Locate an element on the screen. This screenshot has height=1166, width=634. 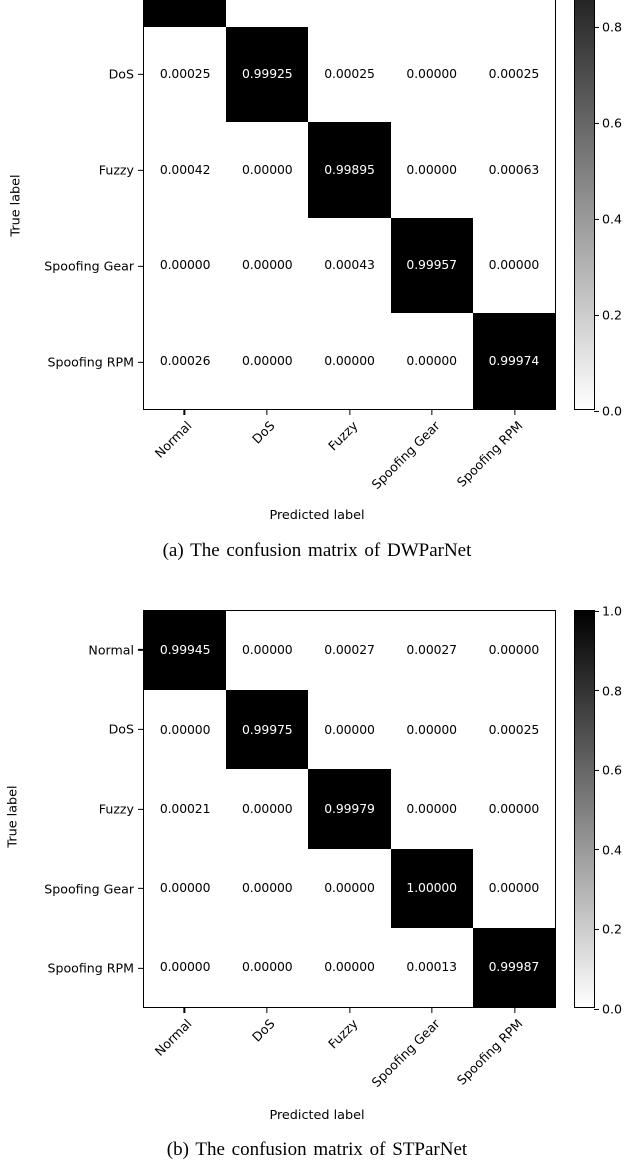
matrix-cell: 0.99979 is located at coordinates (349, 809).